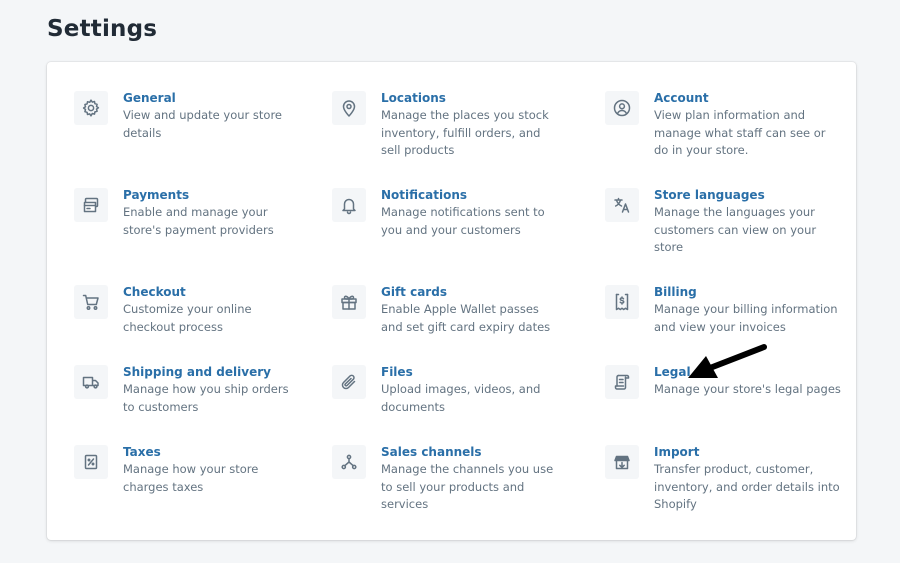 The height and width of the screenshot is (563, 900). Describe the element at coordinates (349, 462) in the screenshot. I see `channels-icon` at that location.